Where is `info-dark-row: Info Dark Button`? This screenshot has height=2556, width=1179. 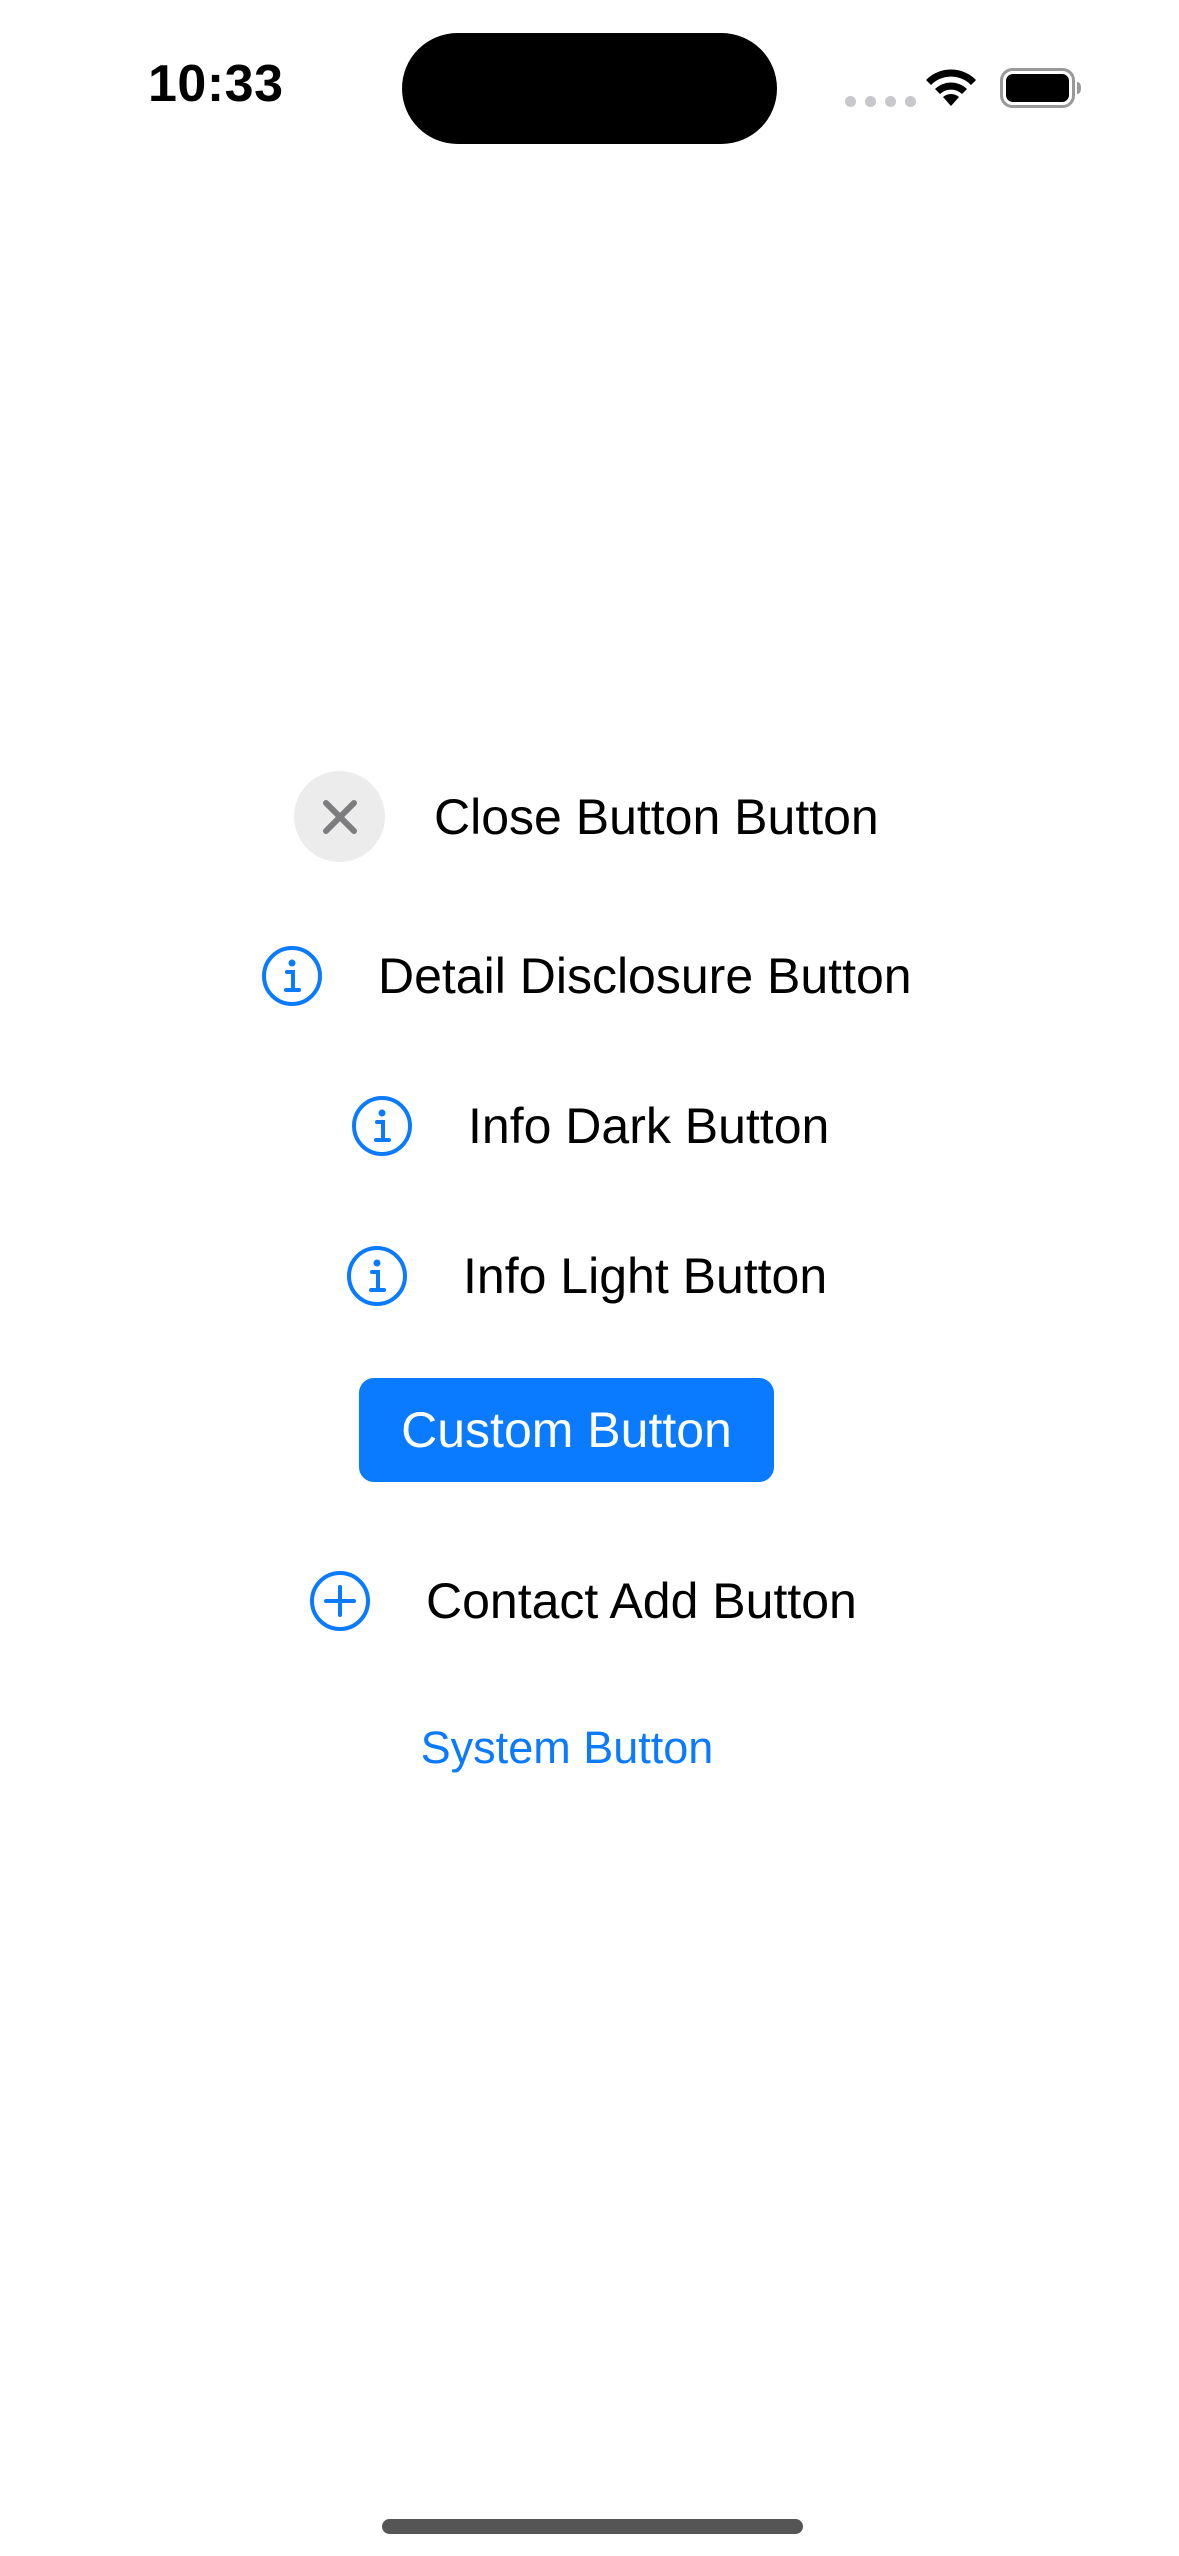
info-dark-row: Info Dark Button is located at coordinates (590, 1126).